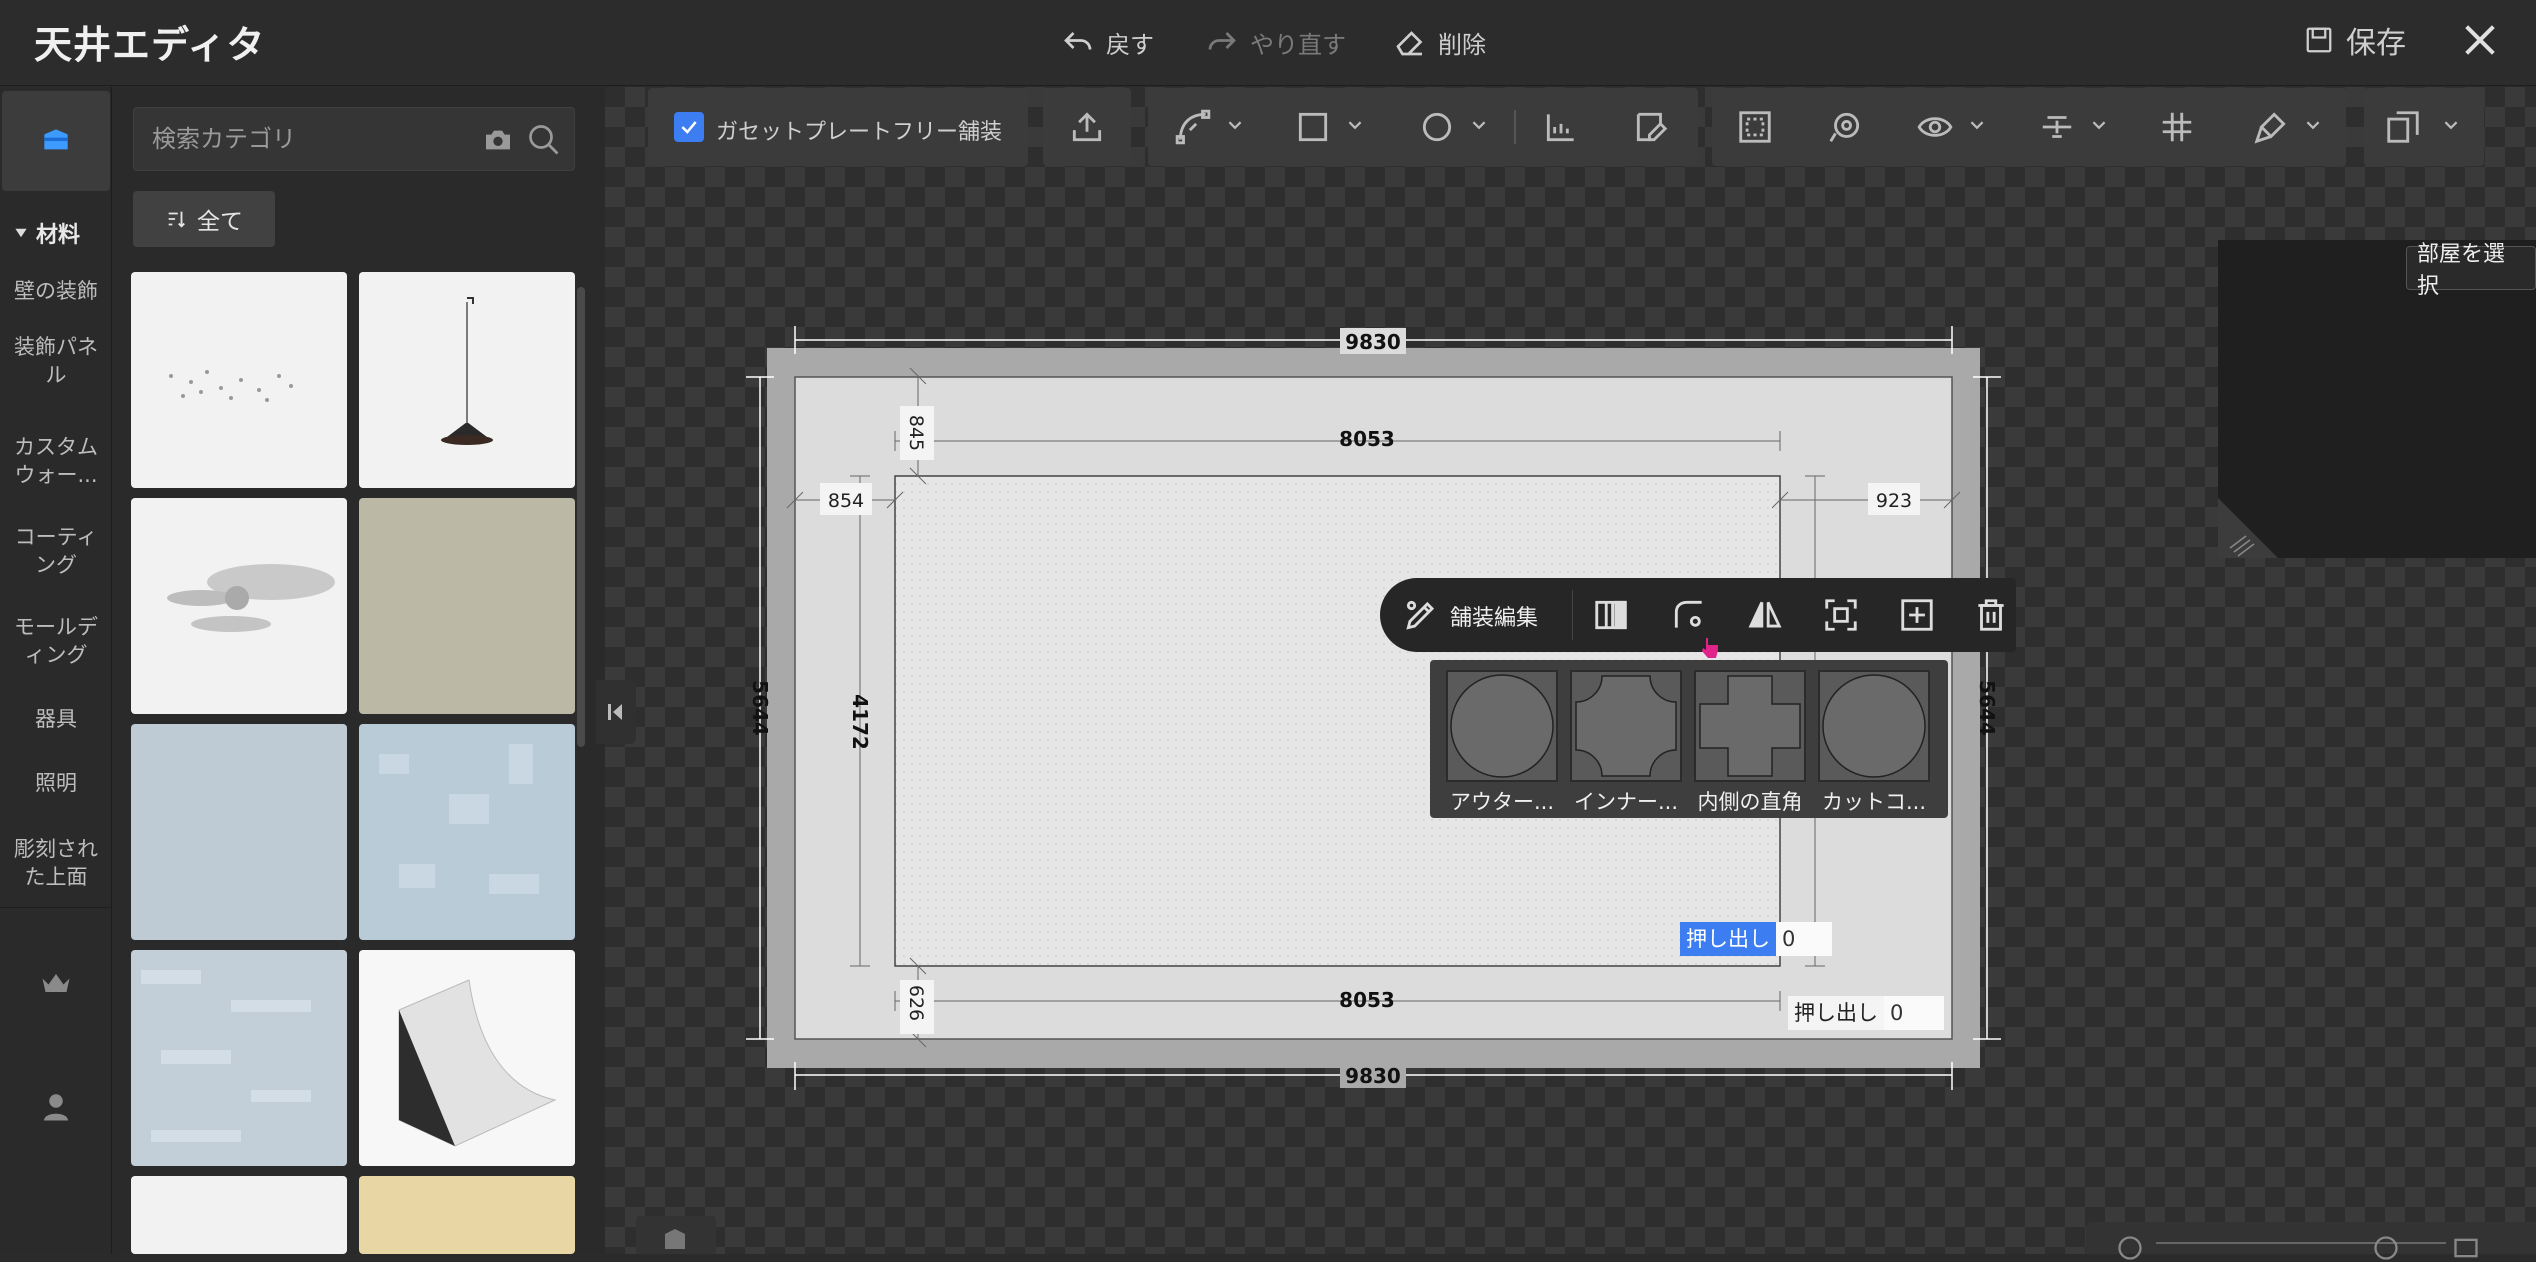 The image size is (2536, 1262). I want to click on resize-corner-icon, so click(2248, 528).